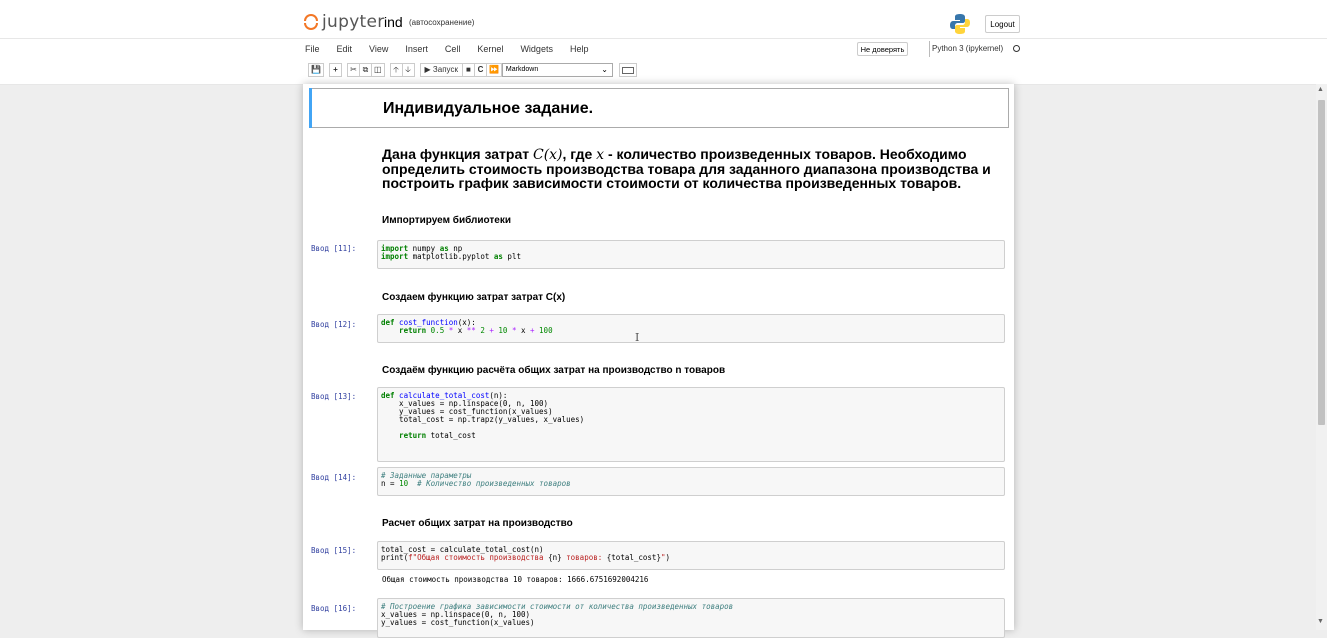 This screenshot has width=1327, height=638. Describe the element at coordinates (393, 22) in the screenshot. I see `notebook-name: ind` at that location.